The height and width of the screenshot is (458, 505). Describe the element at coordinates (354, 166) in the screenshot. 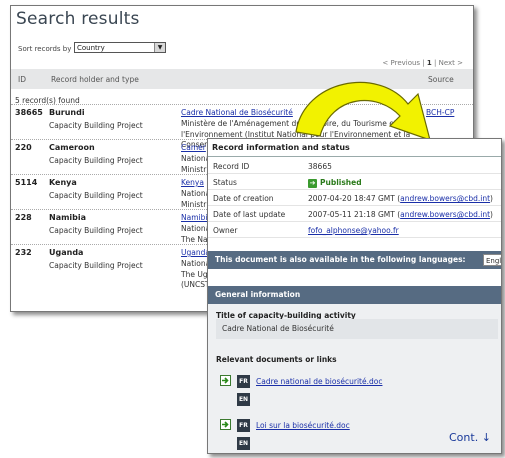

I see `field-record-id: Record ID 38665` at that location.